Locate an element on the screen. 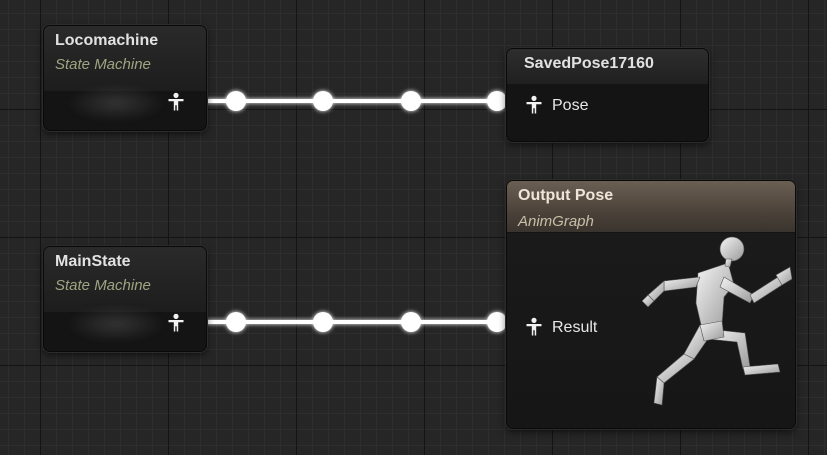 This screenshot has height=455, width=827. node-locomachine: Locomachine State Machine is located at coordinates (125, 78).